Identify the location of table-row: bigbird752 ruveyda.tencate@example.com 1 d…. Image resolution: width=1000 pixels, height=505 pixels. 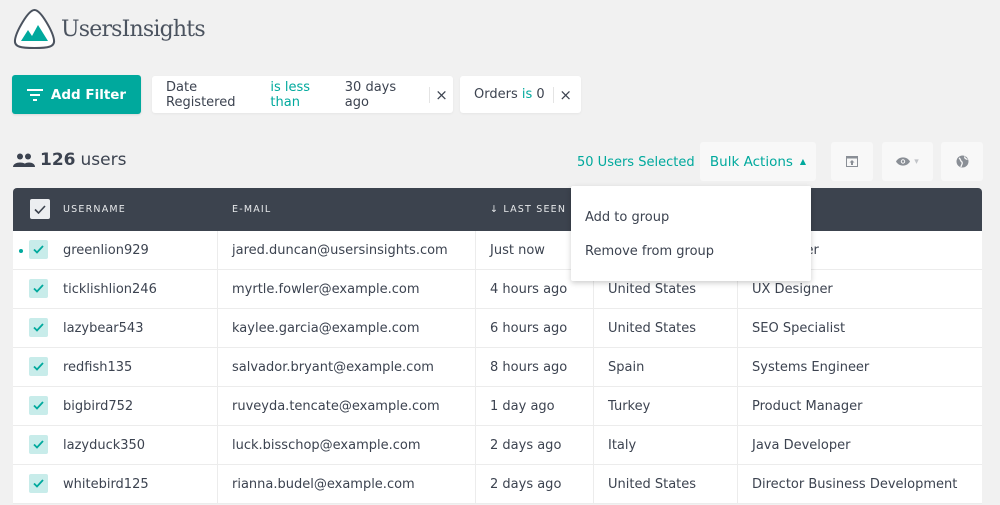
(497, 406).